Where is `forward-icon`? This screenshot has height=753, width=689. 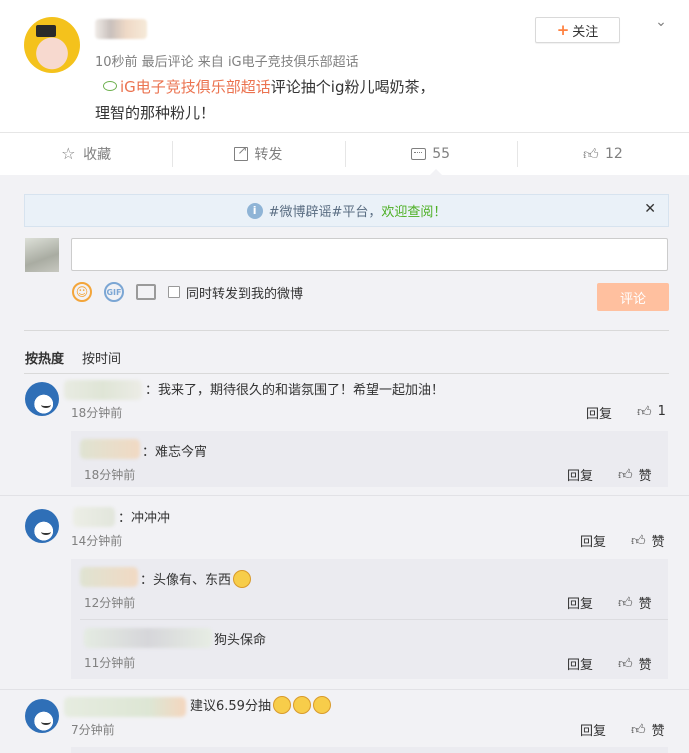
forward-icon is located at coordinates (241, 152).